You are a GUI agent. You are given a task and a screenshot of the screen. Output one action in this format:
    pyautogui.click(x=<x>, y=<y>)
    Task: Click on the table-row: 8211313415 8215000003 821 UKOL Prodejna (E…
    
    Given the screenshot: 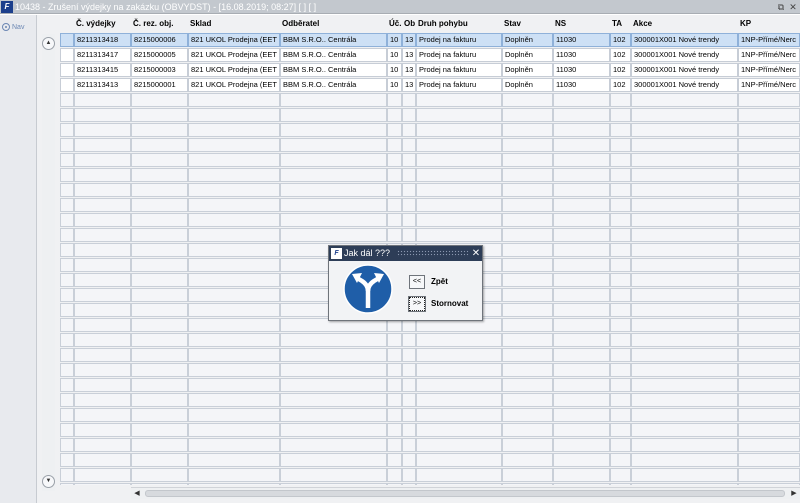 What is the action you would take?
    pyautogui.click(x=430, y=70)
    